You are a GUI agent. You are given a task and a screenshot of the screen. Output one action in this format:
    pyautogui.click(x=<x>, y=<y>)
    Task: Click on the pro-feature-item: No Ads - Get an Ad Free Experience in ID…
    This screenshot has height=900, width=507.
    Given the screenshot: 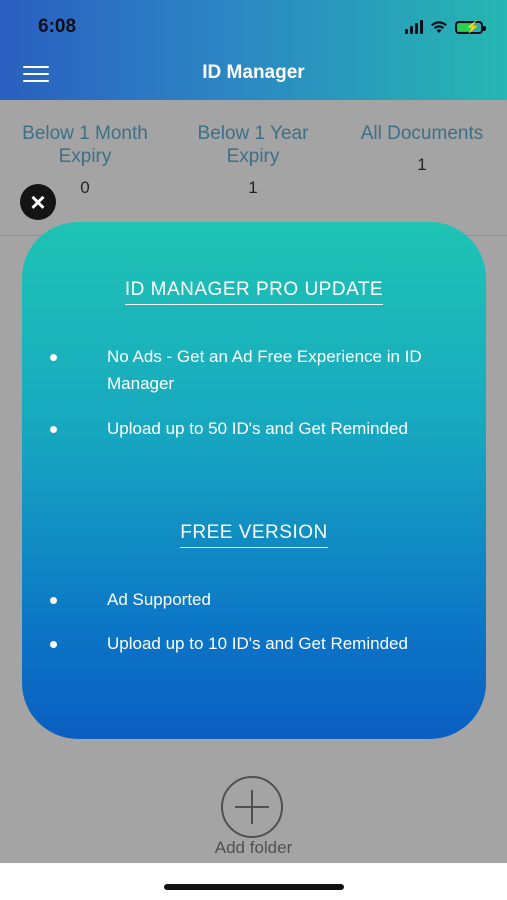 What is the action you would take?
    pyautogui.click(x=254, y=370)
    